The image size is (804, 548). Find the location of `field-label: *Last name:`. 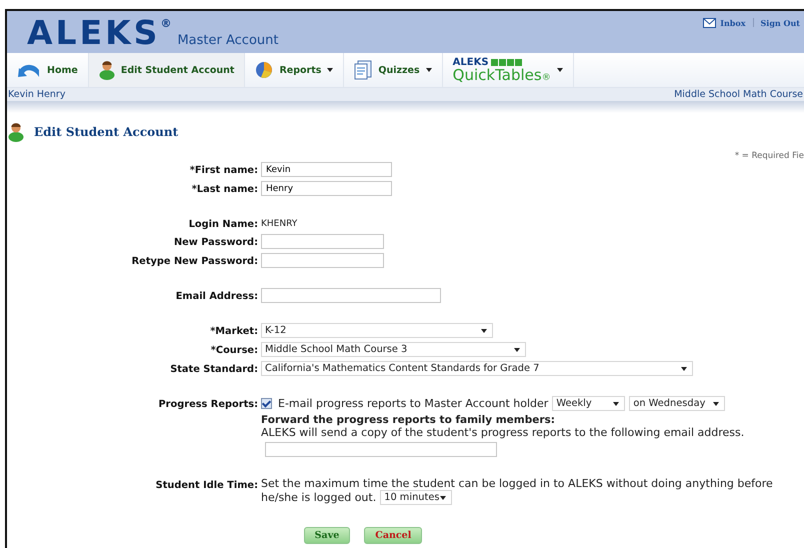

field-label: *Last name: is located at coordinates (224, 189).